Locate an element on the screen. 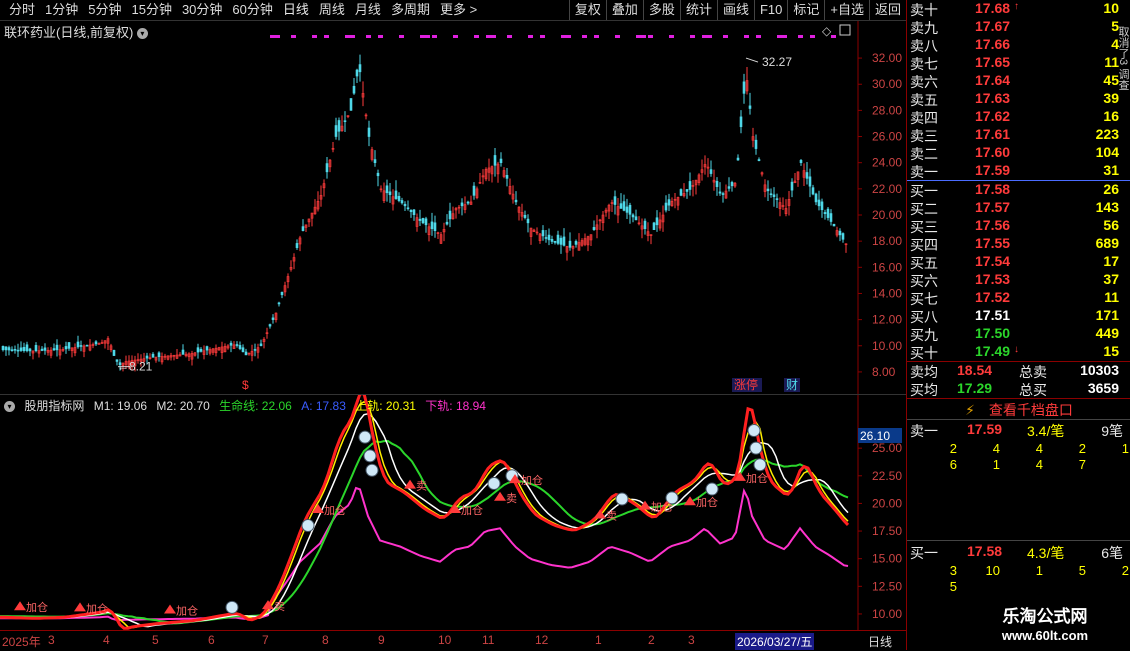 The image size is (1130, 651). period-indicator: 日线 is located at coordinates (880, 641).